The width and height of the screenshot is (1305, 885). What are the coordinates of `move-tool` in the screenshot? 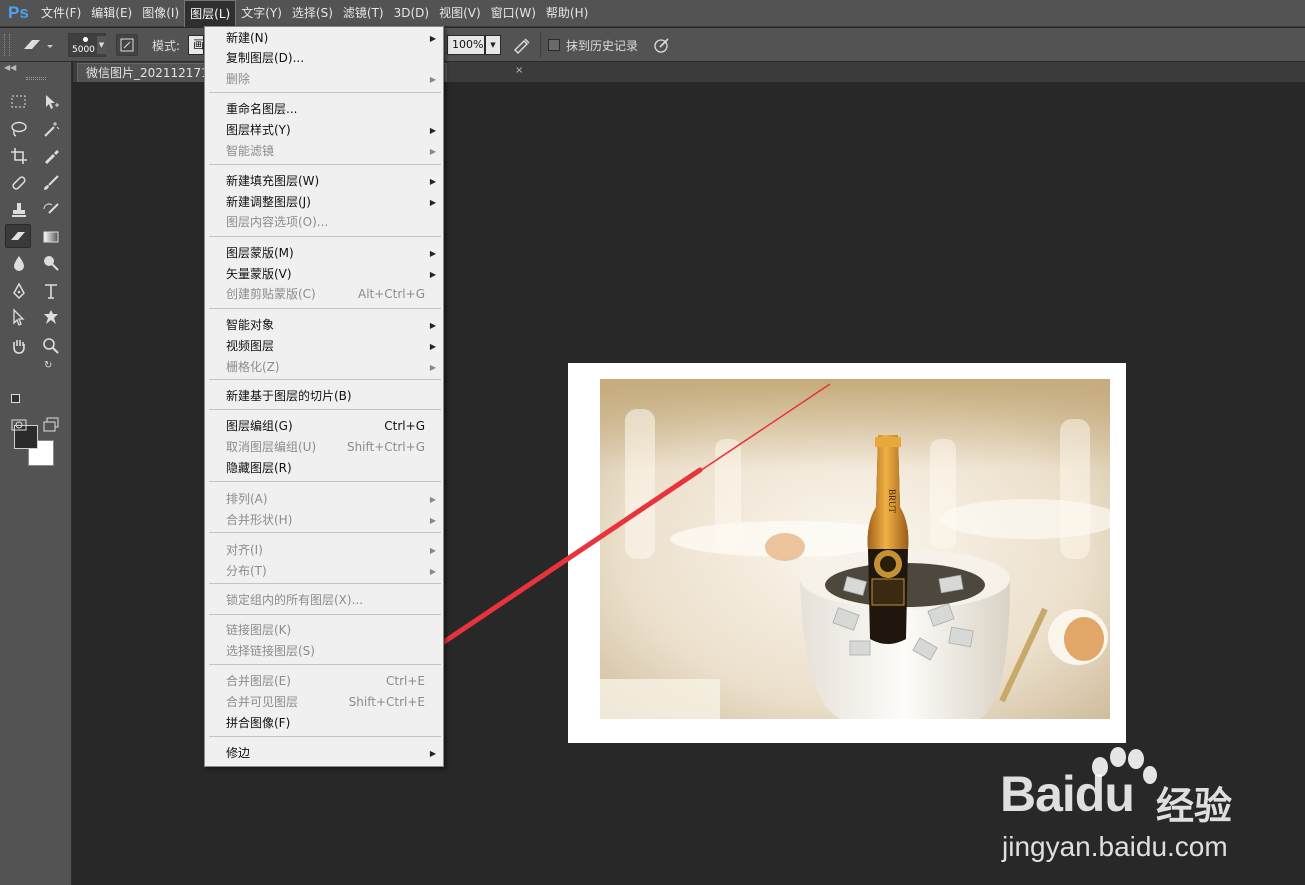 It's located at (51, 102).